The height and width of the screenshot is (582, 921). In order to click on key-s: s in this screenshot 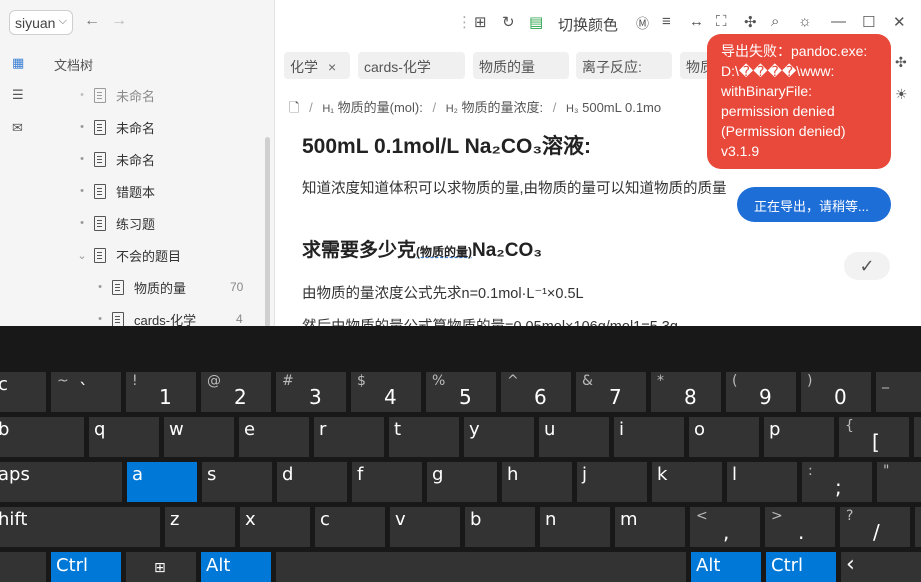, I will do `click(237, 482)`.